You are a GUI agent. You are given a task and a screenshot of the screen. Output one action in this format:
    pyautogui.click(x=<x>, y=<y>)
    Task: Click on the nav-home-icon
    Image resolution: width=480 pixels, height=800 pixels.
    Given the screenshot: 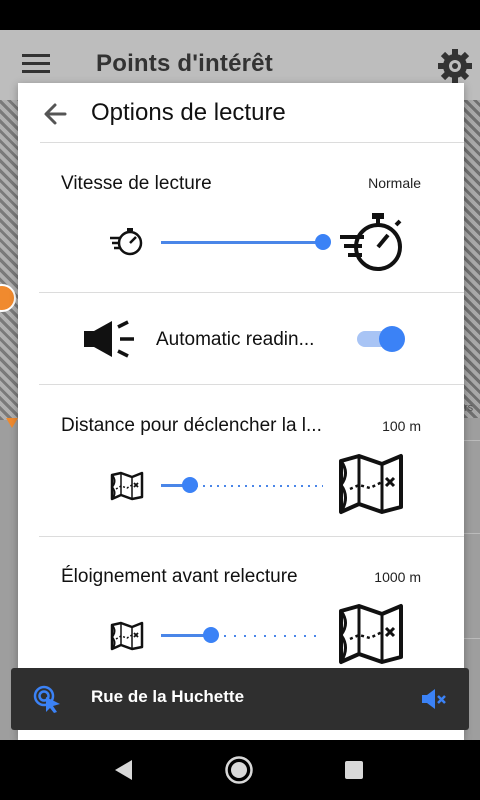 What is the action you would take?
    pyautogui.click(x=239, y=770)
    